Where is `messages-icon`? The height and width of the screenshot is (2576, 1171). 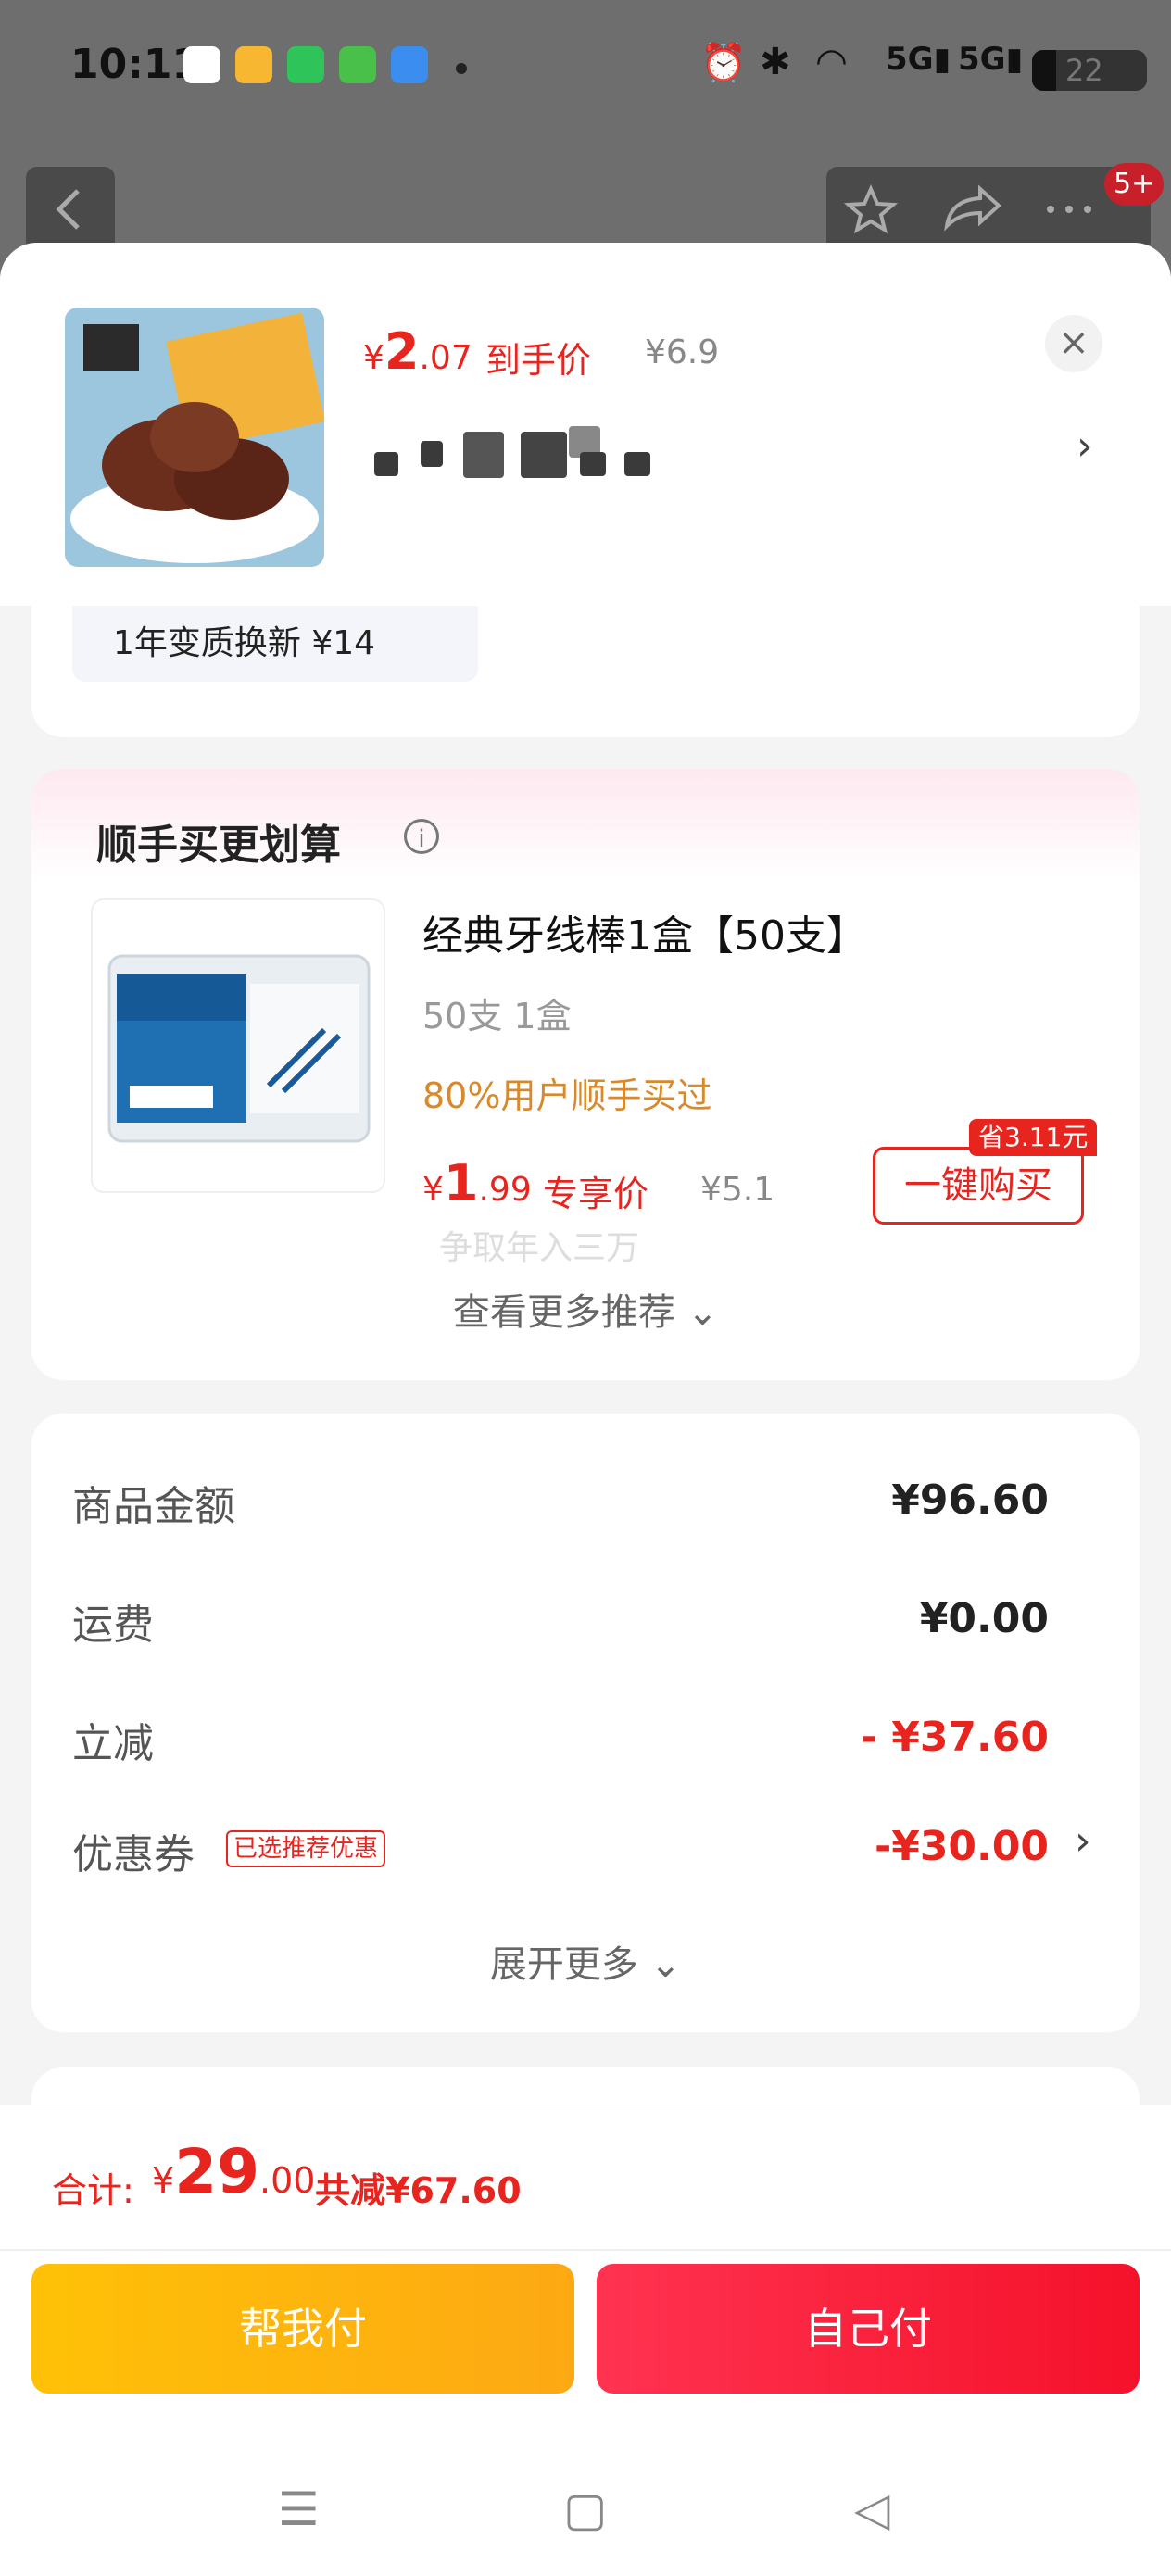
messages-icon is located at coordinates (306, 64).